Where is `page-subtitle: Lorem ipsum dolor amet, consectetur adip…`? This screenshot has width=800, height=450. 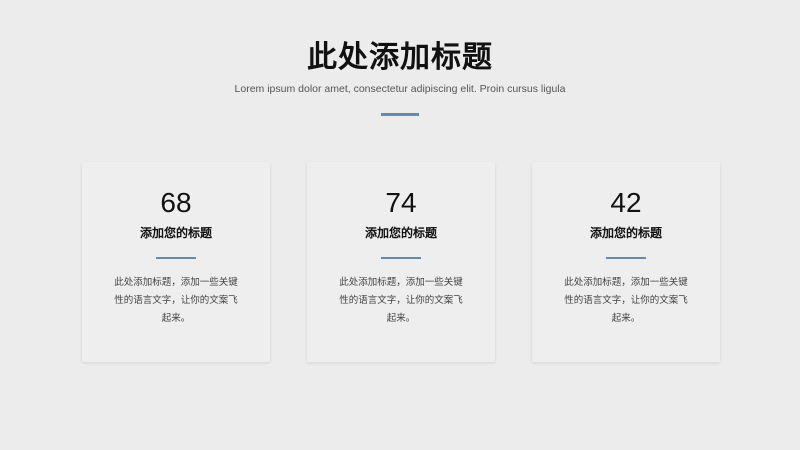 page-subtitle: Lorem ipsum dolor amet, consectetur adip… is located at coordinates (400, 89).